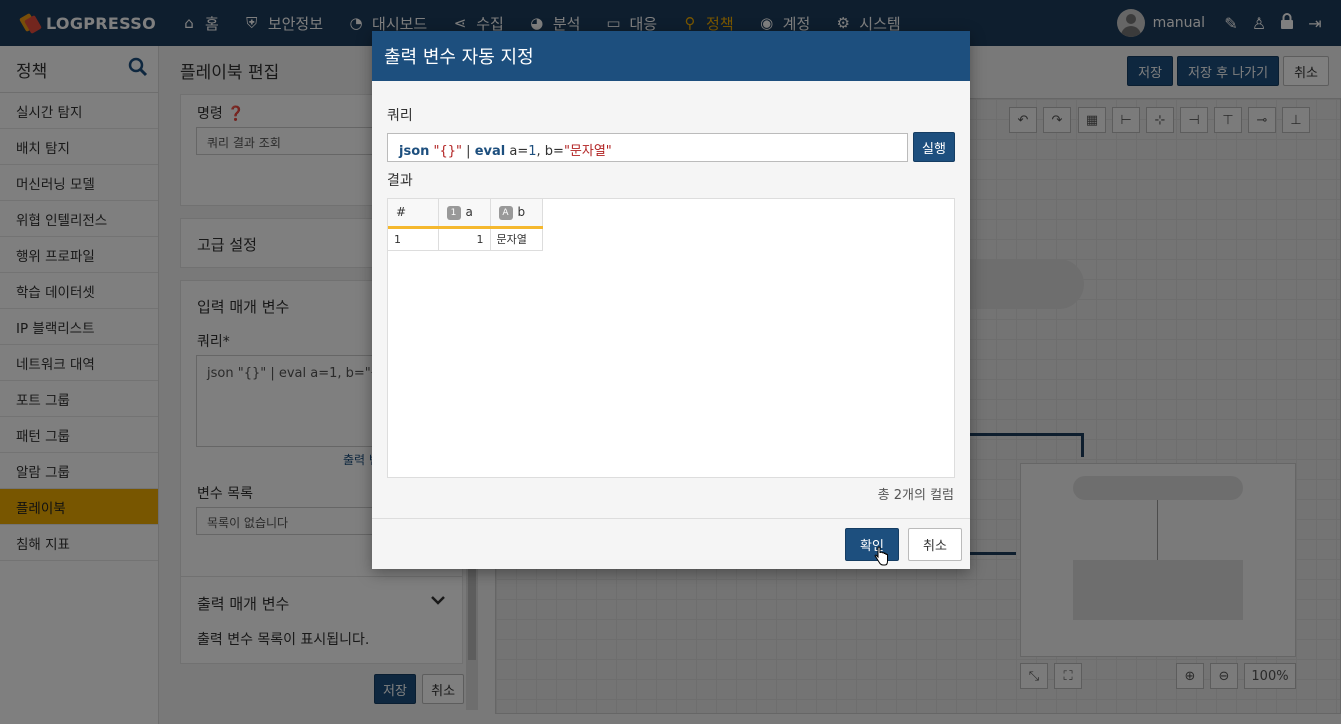 Image resolution: width=1341 pixels, height=724 pixels. What do you see at coordinates (414, 151) in the screenshot?
I see `query-keyword: json` at bounding box center [414, 151].